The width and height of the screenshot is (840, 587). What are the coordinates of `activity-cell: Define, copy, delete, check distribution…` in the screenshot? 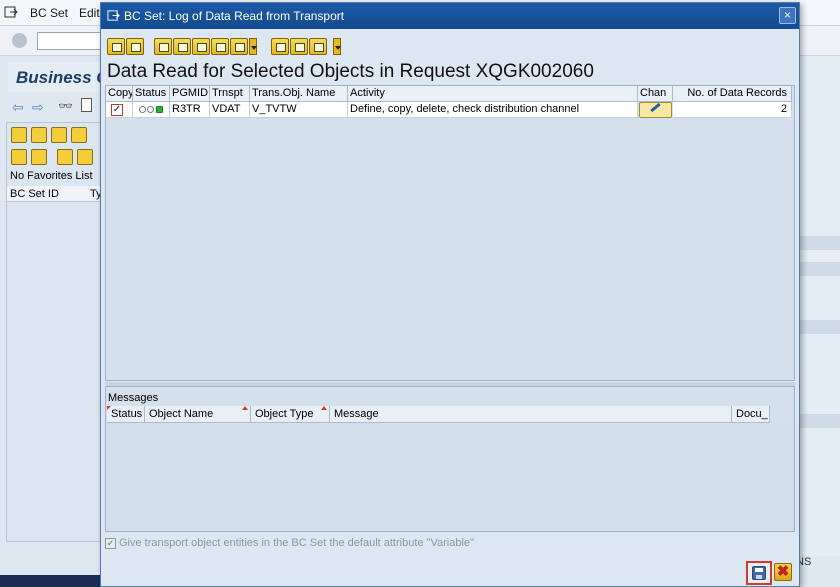 It's located at (493, 110).